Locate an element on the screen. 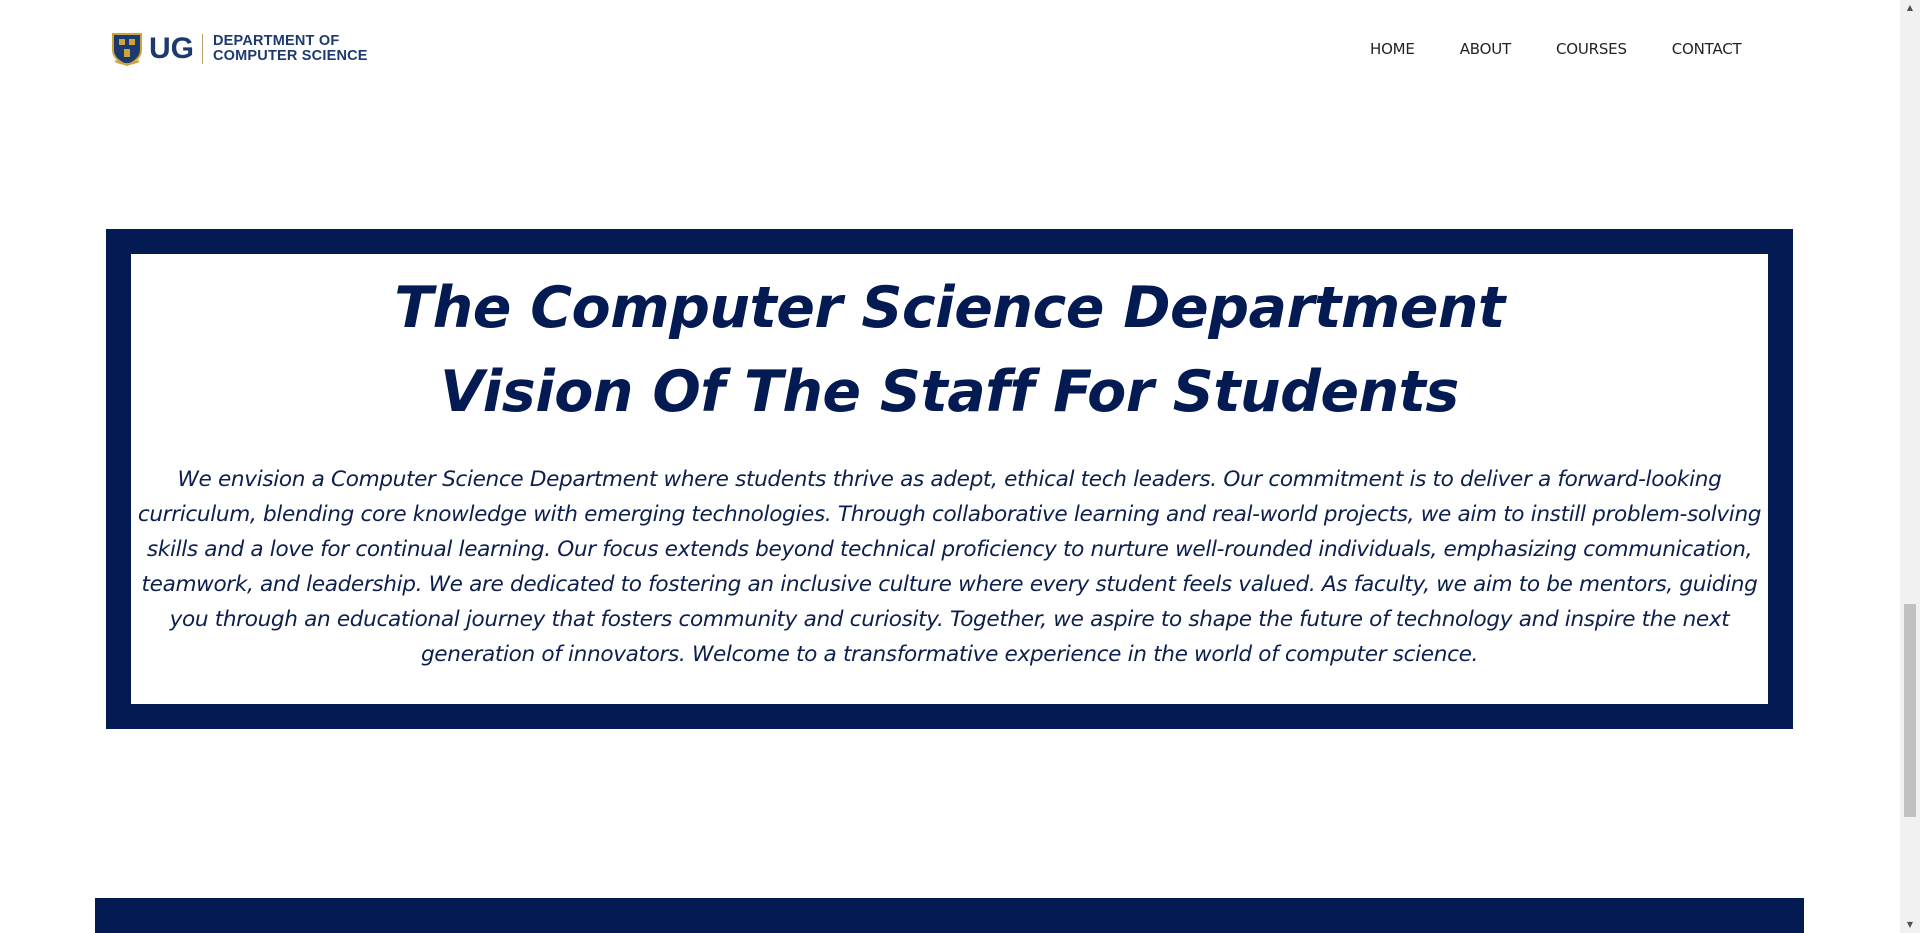 The height and width of the screenshot is (933, 1920). footer-band is located at coordinates (949, 915).